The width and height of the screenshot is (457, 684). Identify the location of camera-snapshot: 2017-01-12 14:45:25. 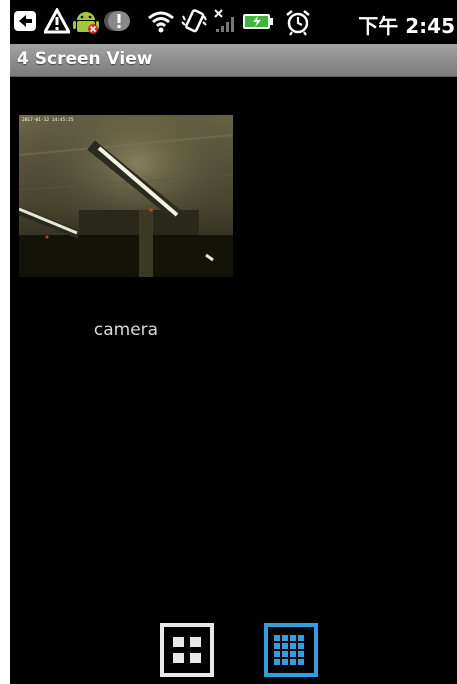
(126, 196).